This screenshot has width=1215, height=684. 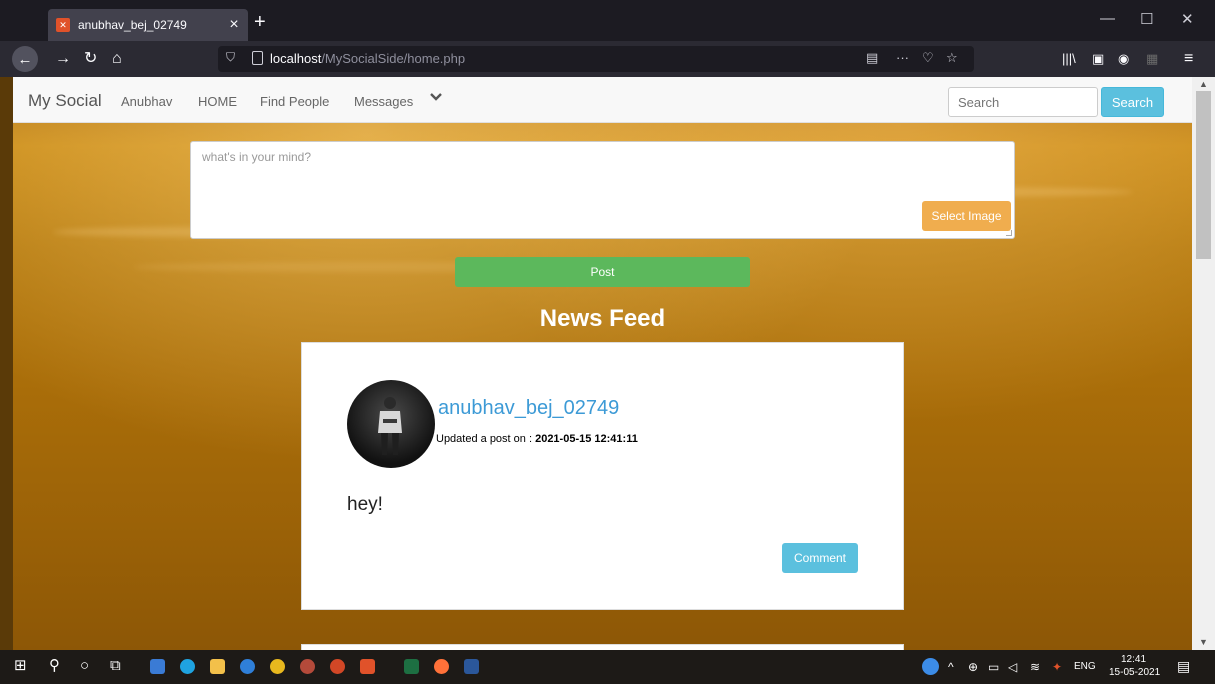 I want to click on shield-icon: ⛉, so click(x=230, y=57).